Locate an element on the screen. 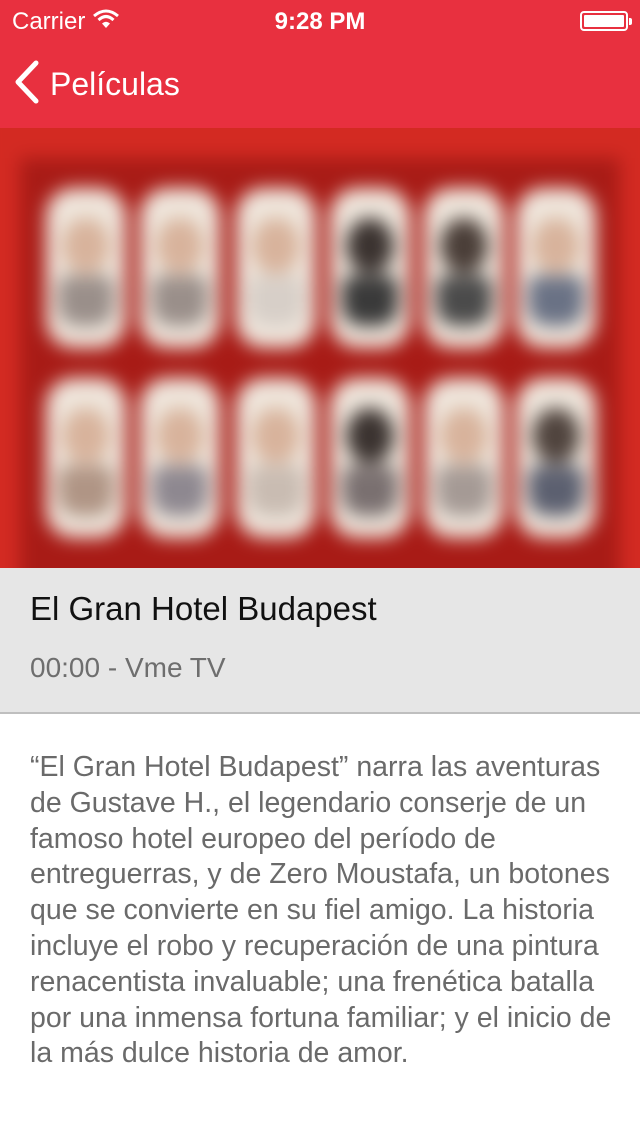 The image size is (640, 1136). status-bar: Carrier 9:28 PM is located at coordinates (320, 20).